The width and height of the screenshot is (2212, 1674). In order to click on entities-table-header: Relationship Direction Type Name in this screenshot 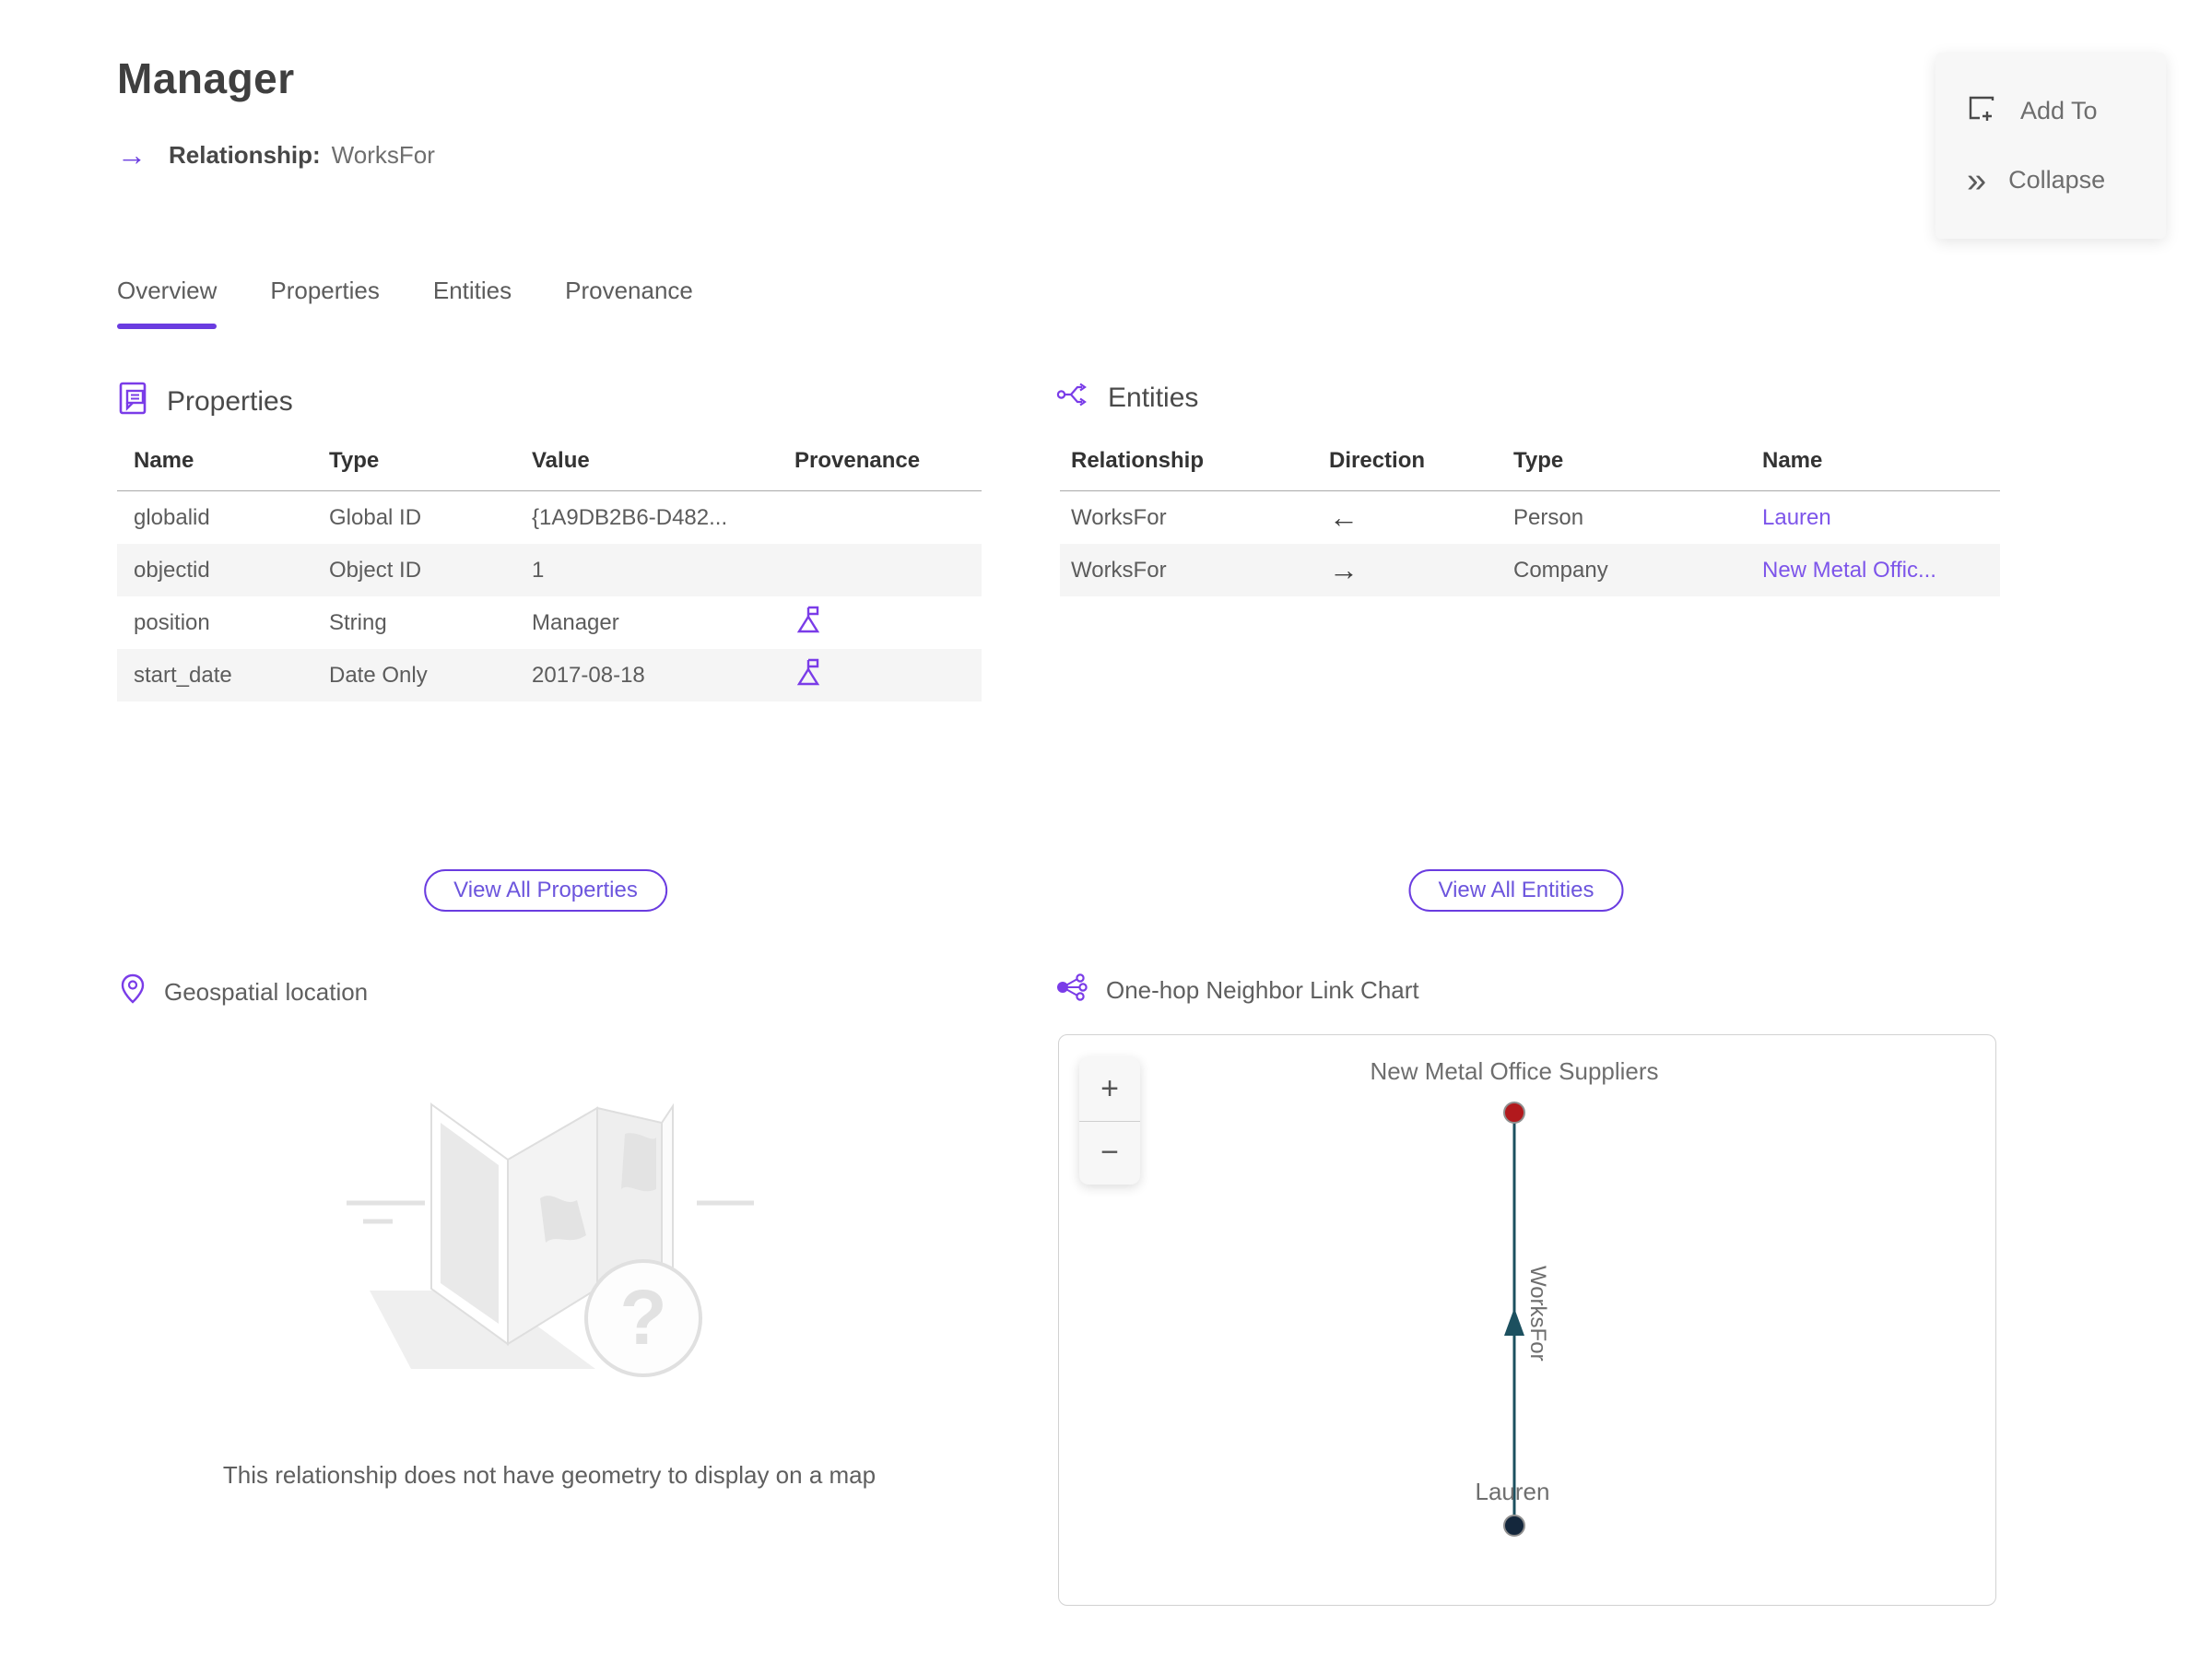, I will do `click(1530, 470)`.